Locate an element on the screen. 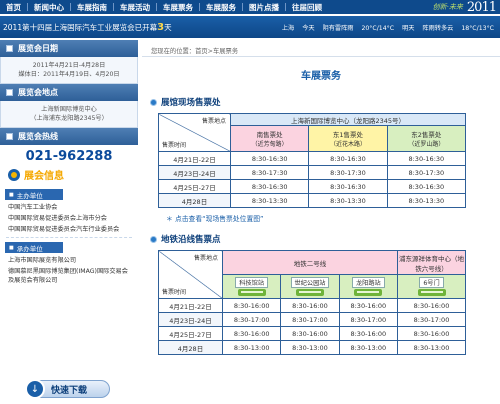 This screenshot has width=500, height=404. contractor-link: 上海市国际展览有限公司 is located at coordinates (69, 260).